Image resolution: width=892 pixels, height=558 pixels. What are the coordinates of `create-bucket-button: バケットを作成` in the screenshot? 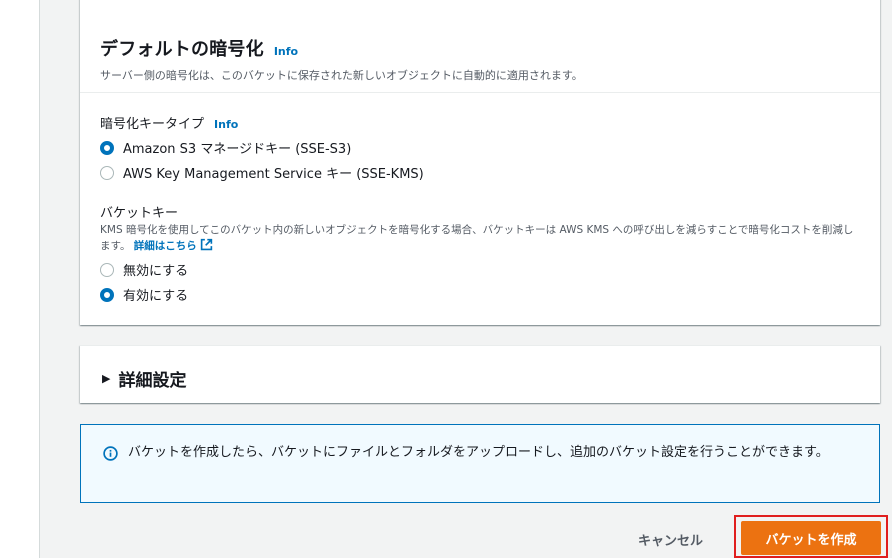 It's located at (811, 538).